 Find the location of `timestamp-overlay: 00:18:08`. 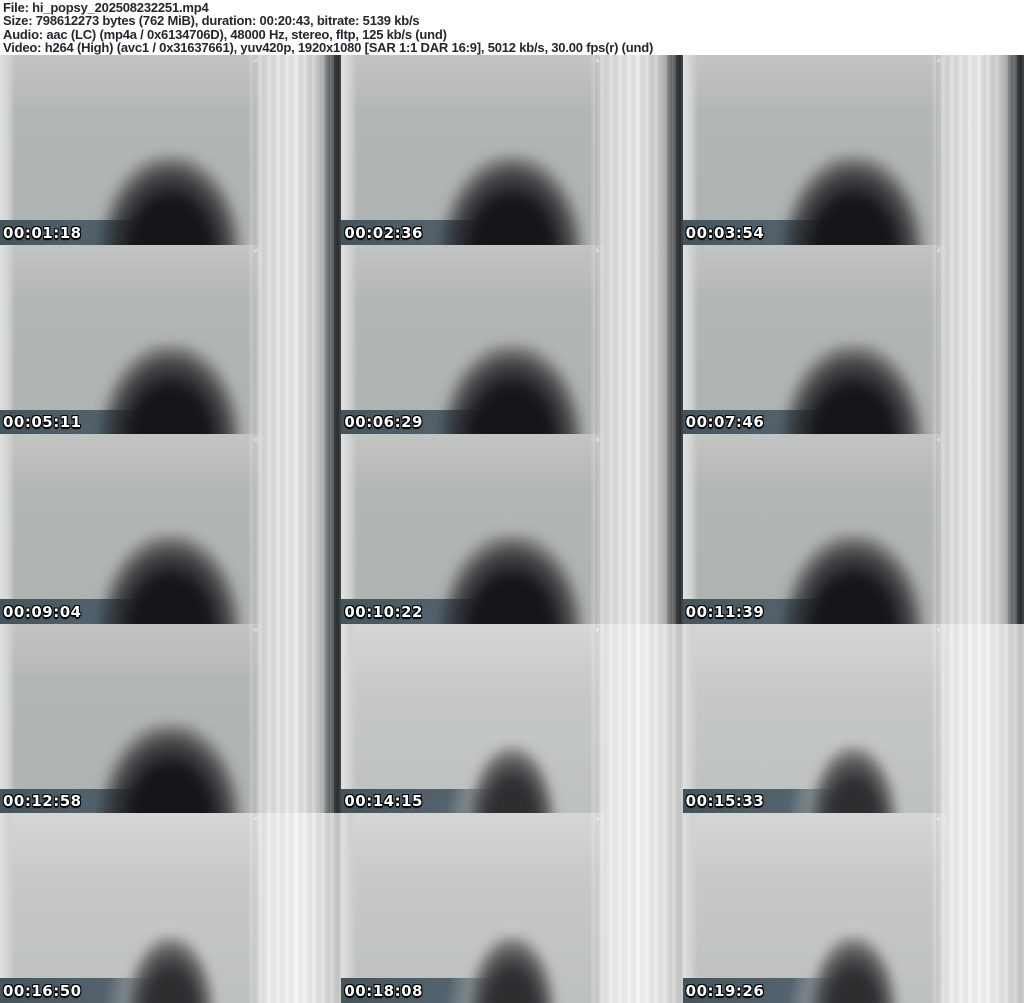

timestamp-overlay: 00:18:08 is located at coordinates (383, 990).